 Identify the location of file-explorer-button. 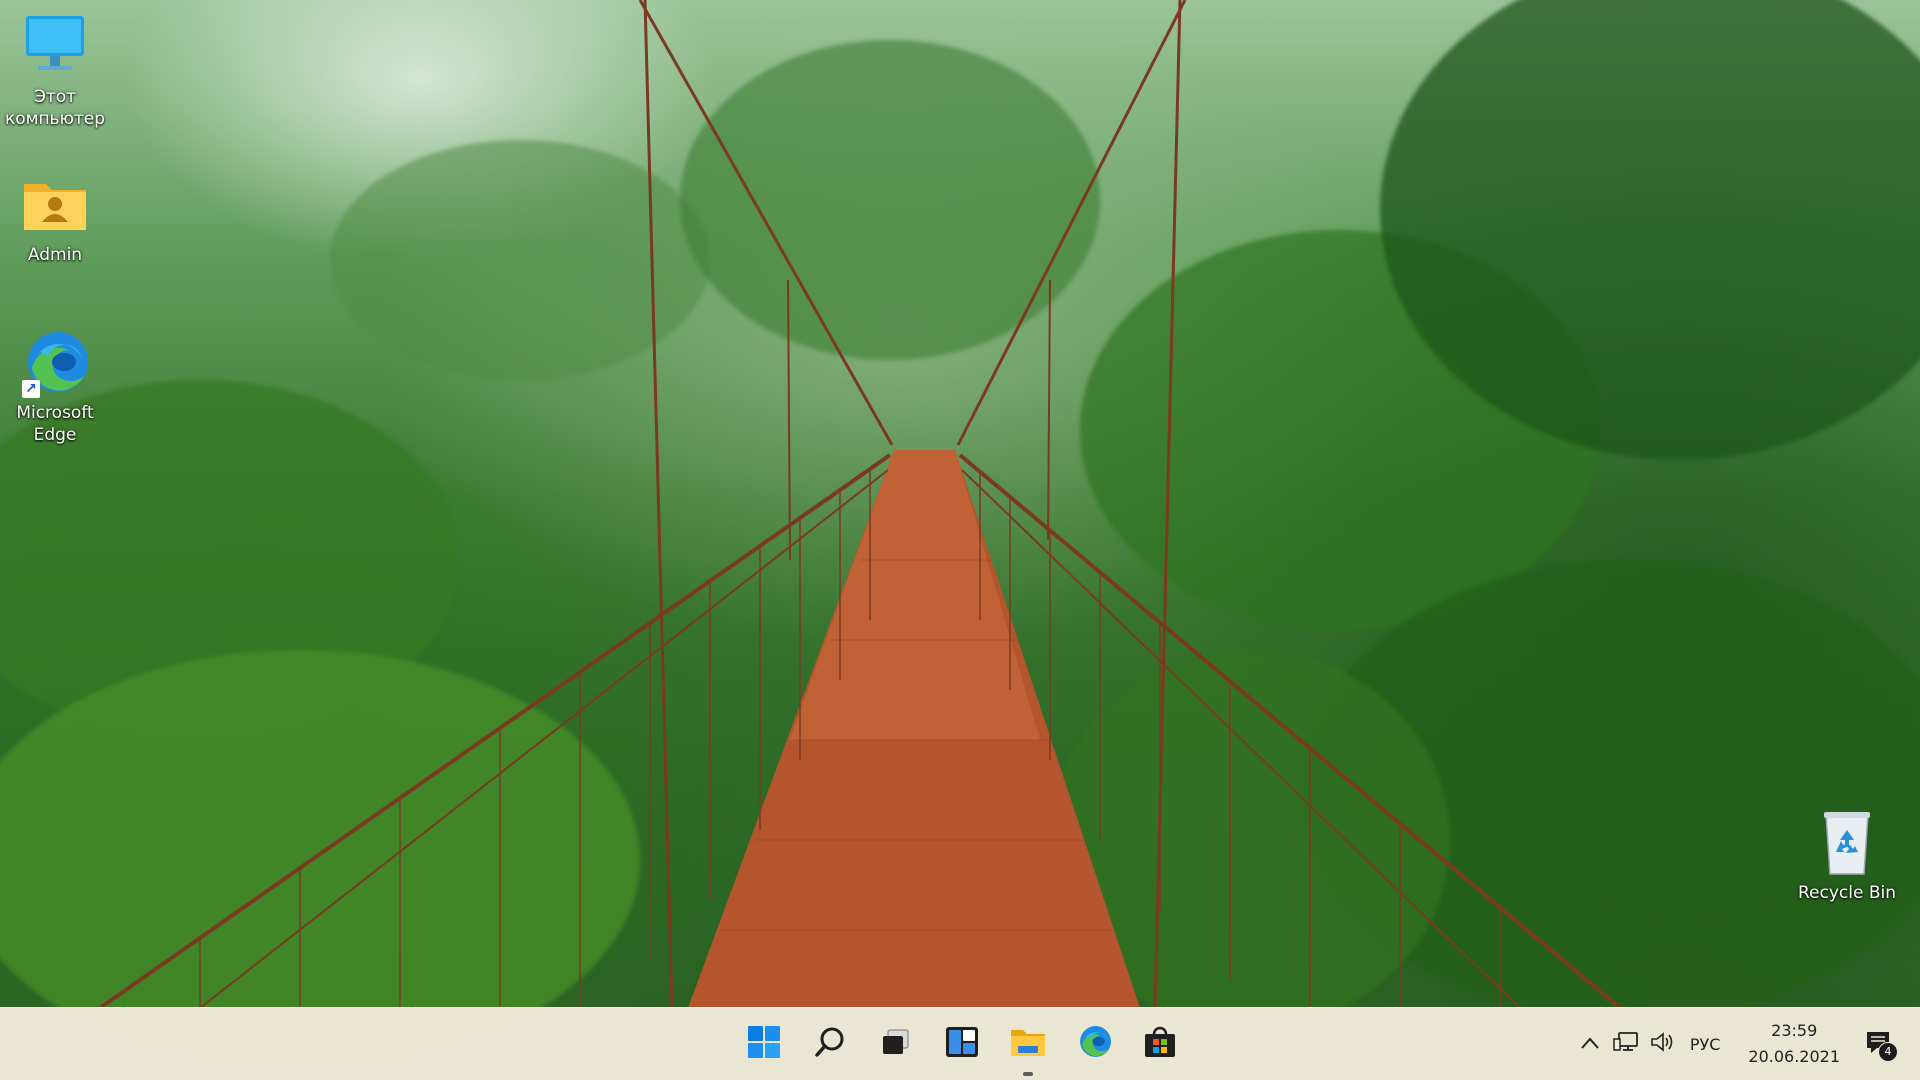
(1028, 1048).